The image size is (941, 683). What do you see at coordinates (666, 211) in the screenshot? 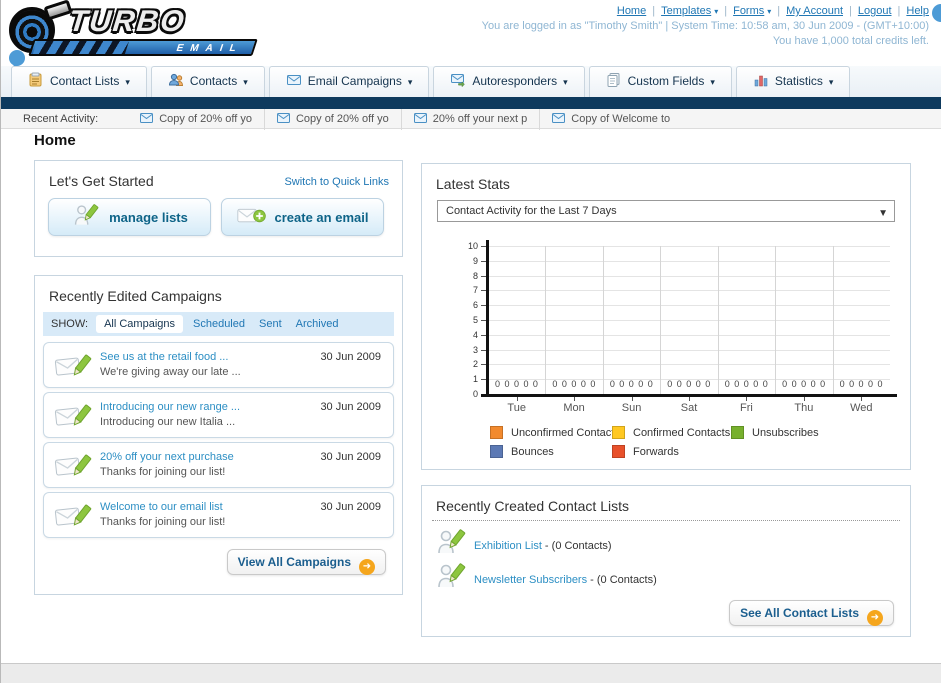
I see `stats-period-select: Contact Activity for the Last 7 Days ▼` at bounding box center [666, 211].